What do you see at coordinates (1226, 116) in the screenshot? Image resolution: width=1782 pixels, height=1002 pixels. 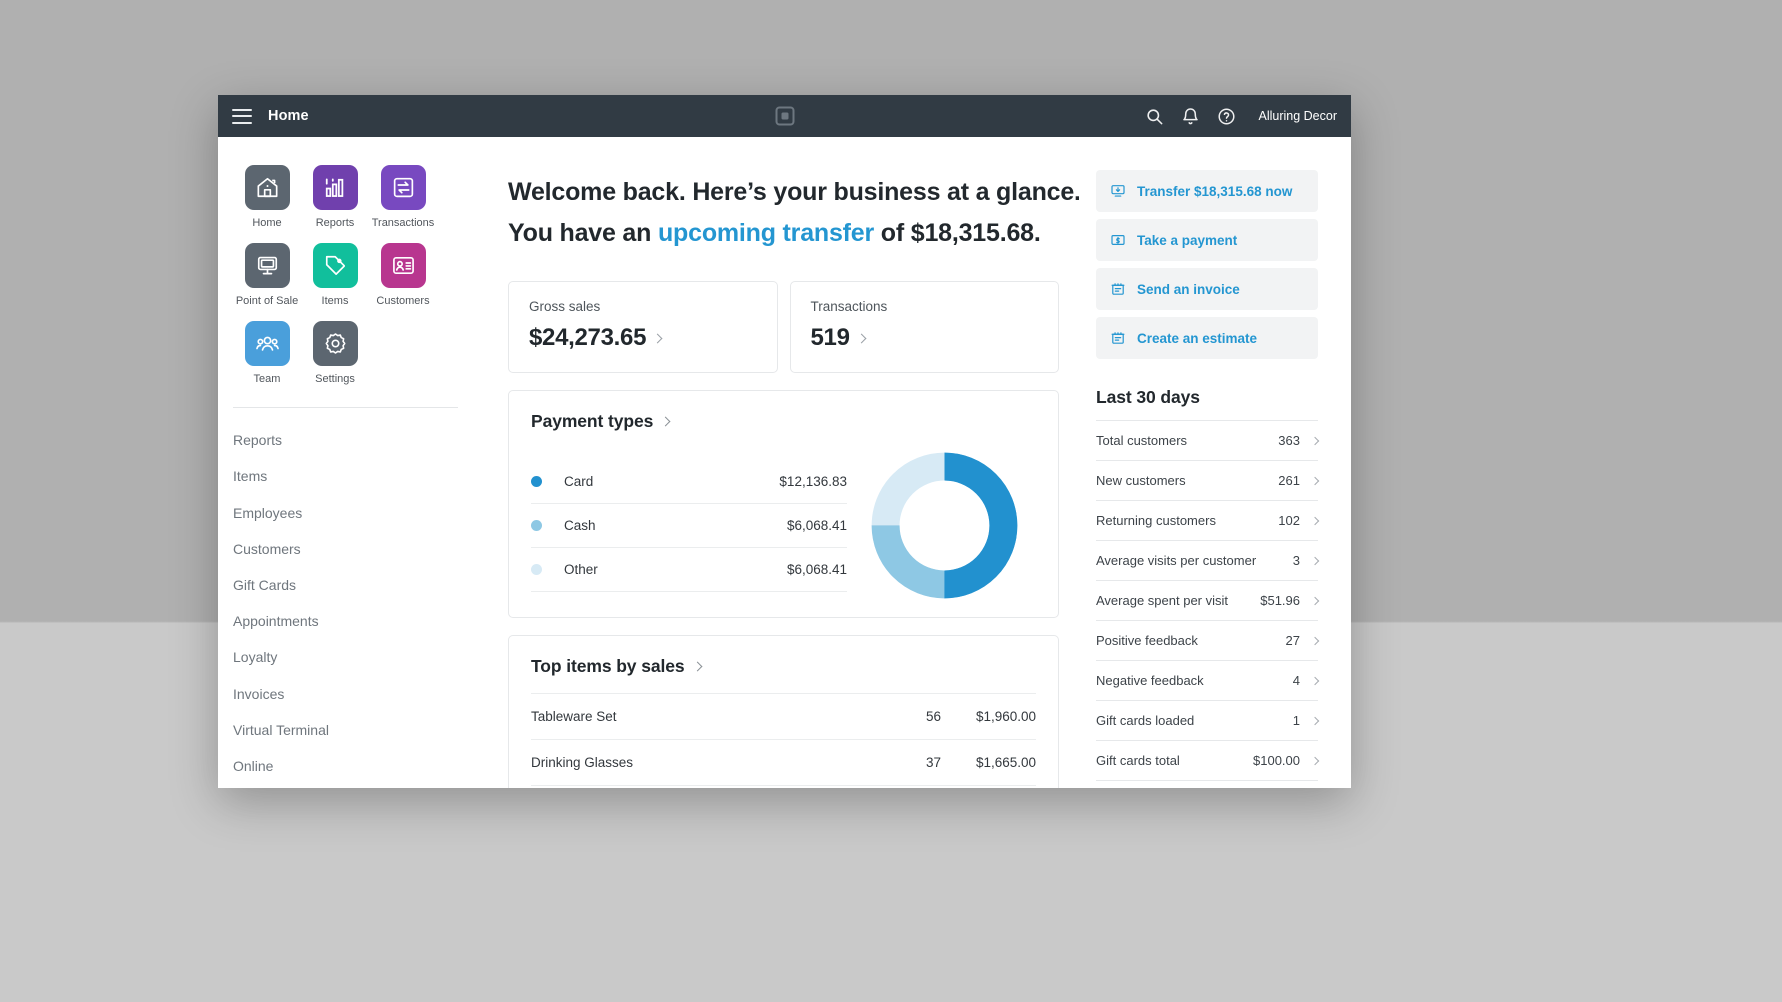 I see `question-circle-icon` at bounding box center [1226, 116].